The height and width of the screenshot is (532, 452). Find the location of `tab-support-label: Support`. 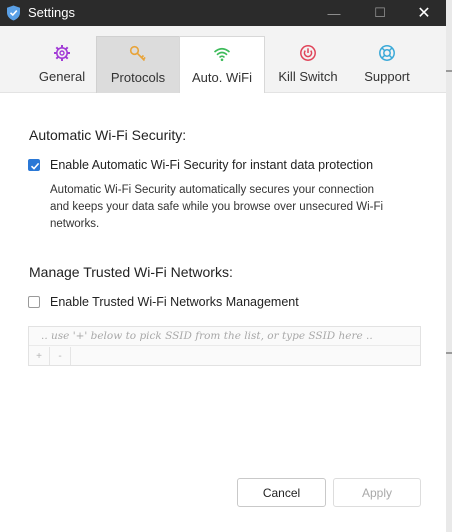

tab-support-label: Support is located at coordinates (387, 76).